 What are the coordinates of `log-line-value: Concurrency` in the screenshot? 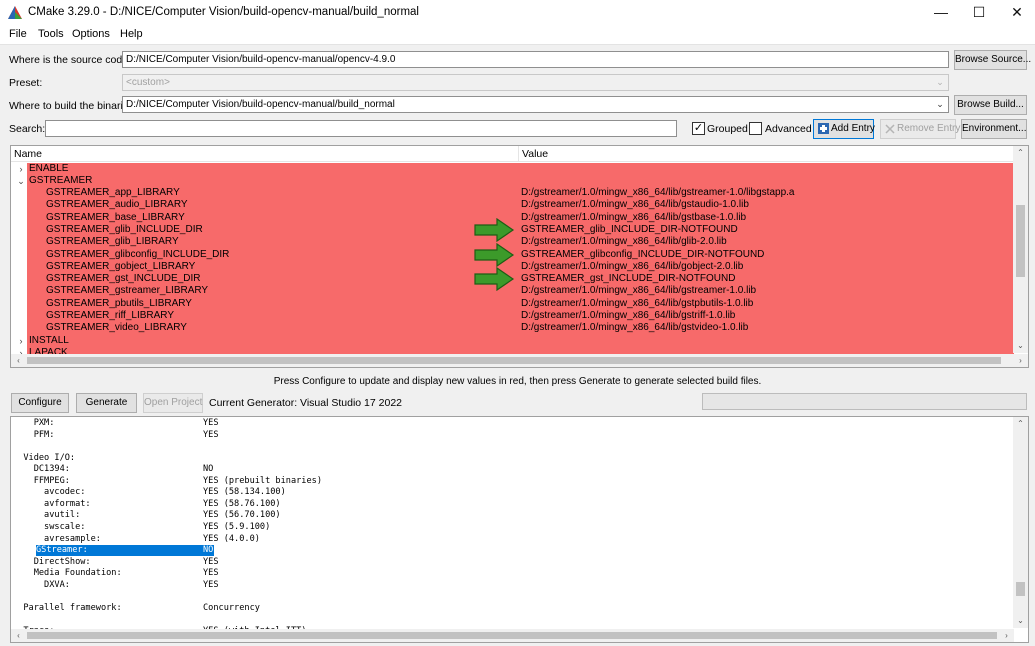 It's located at (231, 607).